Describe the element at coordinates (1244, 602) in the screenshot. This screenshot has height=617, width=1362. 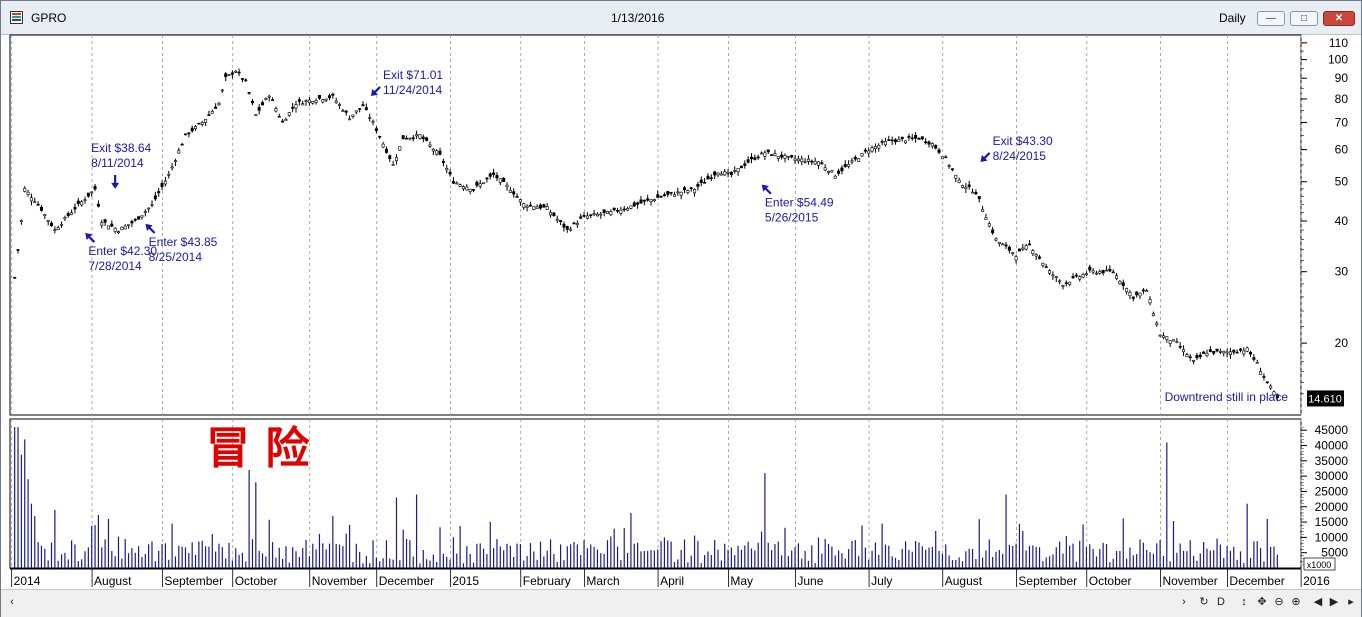
I see `vertical-resize-icon: ↕` at that location.